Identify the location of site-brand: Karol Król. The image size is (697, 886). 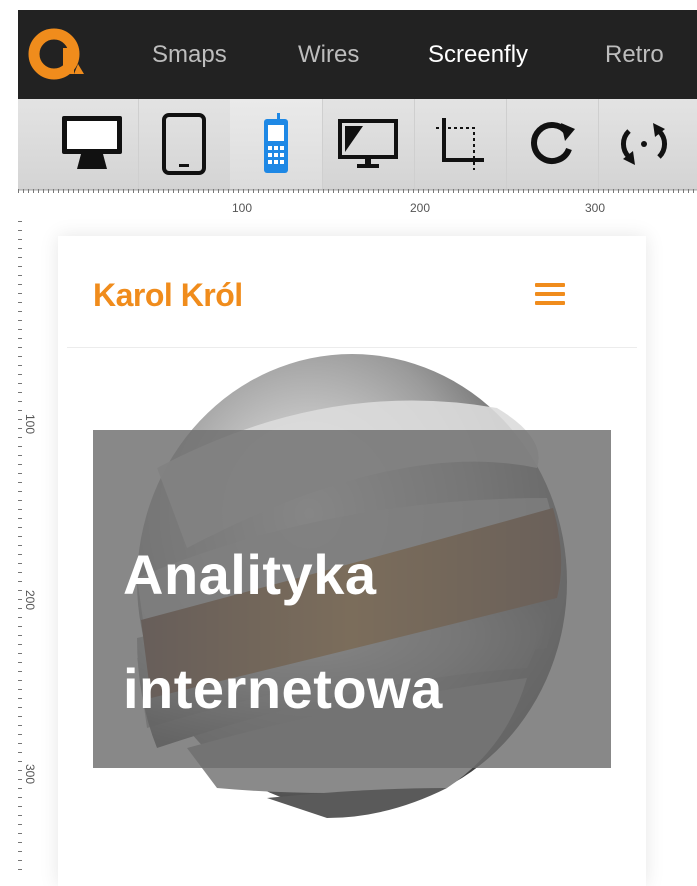
(168, 295).